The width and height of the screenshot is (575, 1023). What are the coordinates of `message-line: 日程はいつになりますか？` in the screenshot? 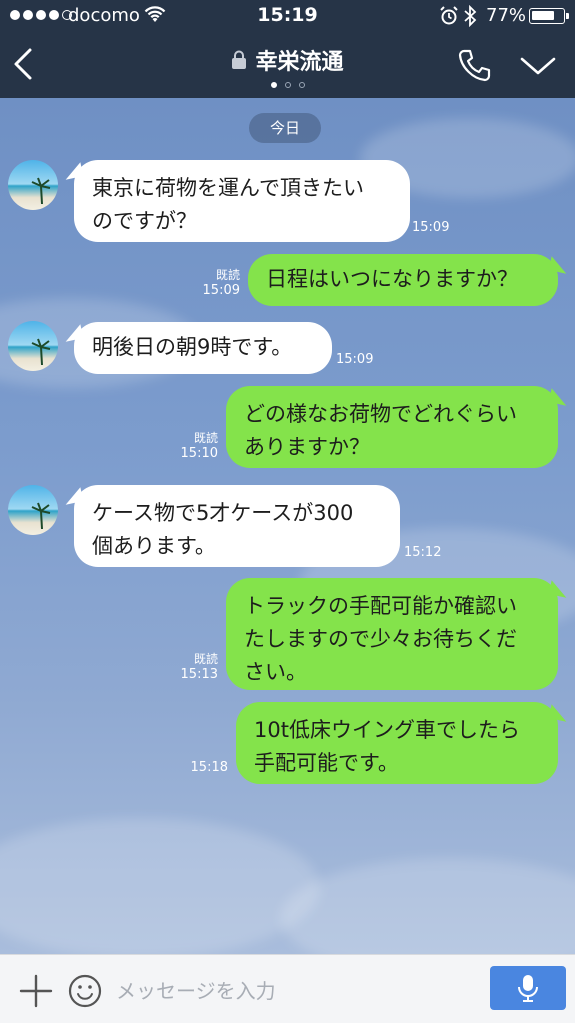 It's located at (392, 279).